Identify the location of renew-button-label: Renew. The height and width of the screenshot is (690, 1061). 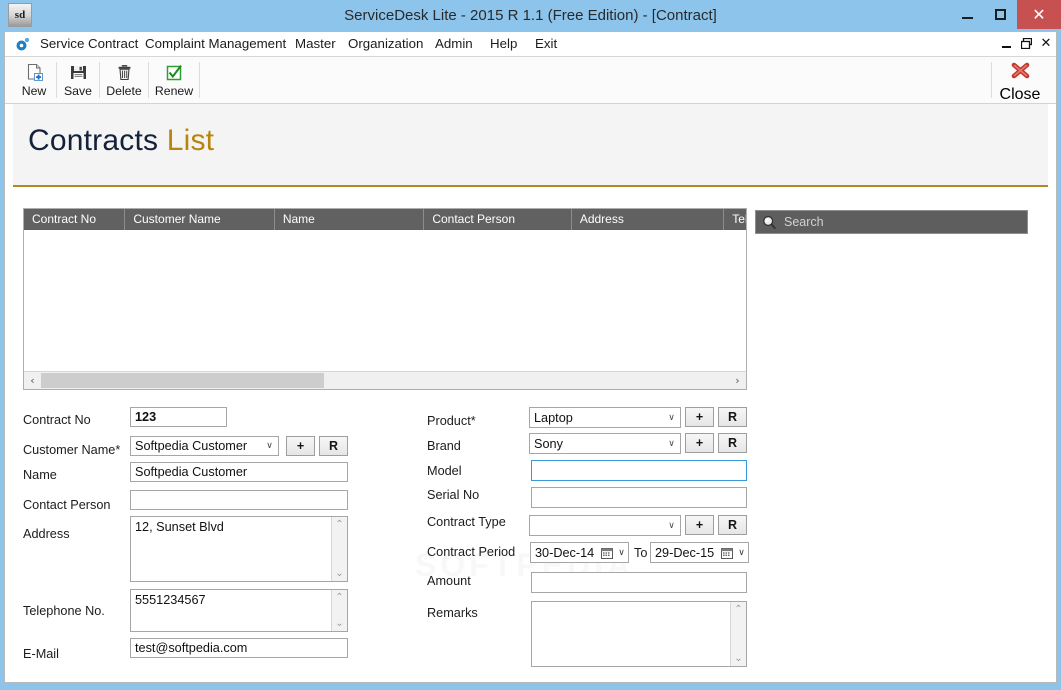
(174, 91).